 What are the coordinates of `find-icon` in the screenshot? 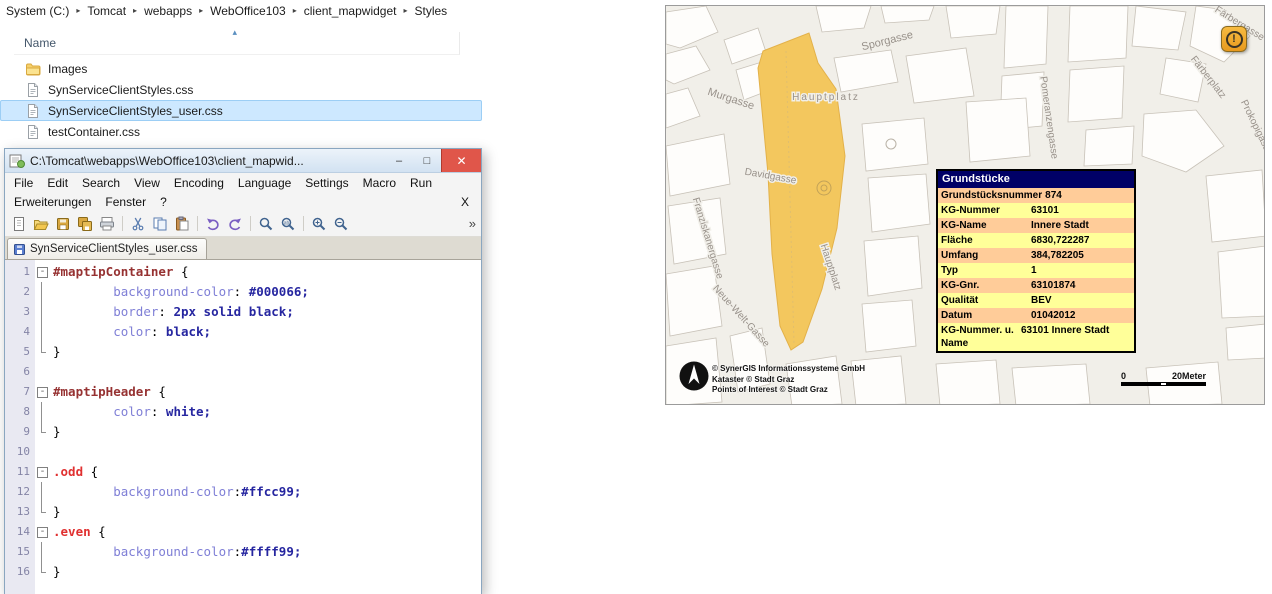 It's located at (266, 224).